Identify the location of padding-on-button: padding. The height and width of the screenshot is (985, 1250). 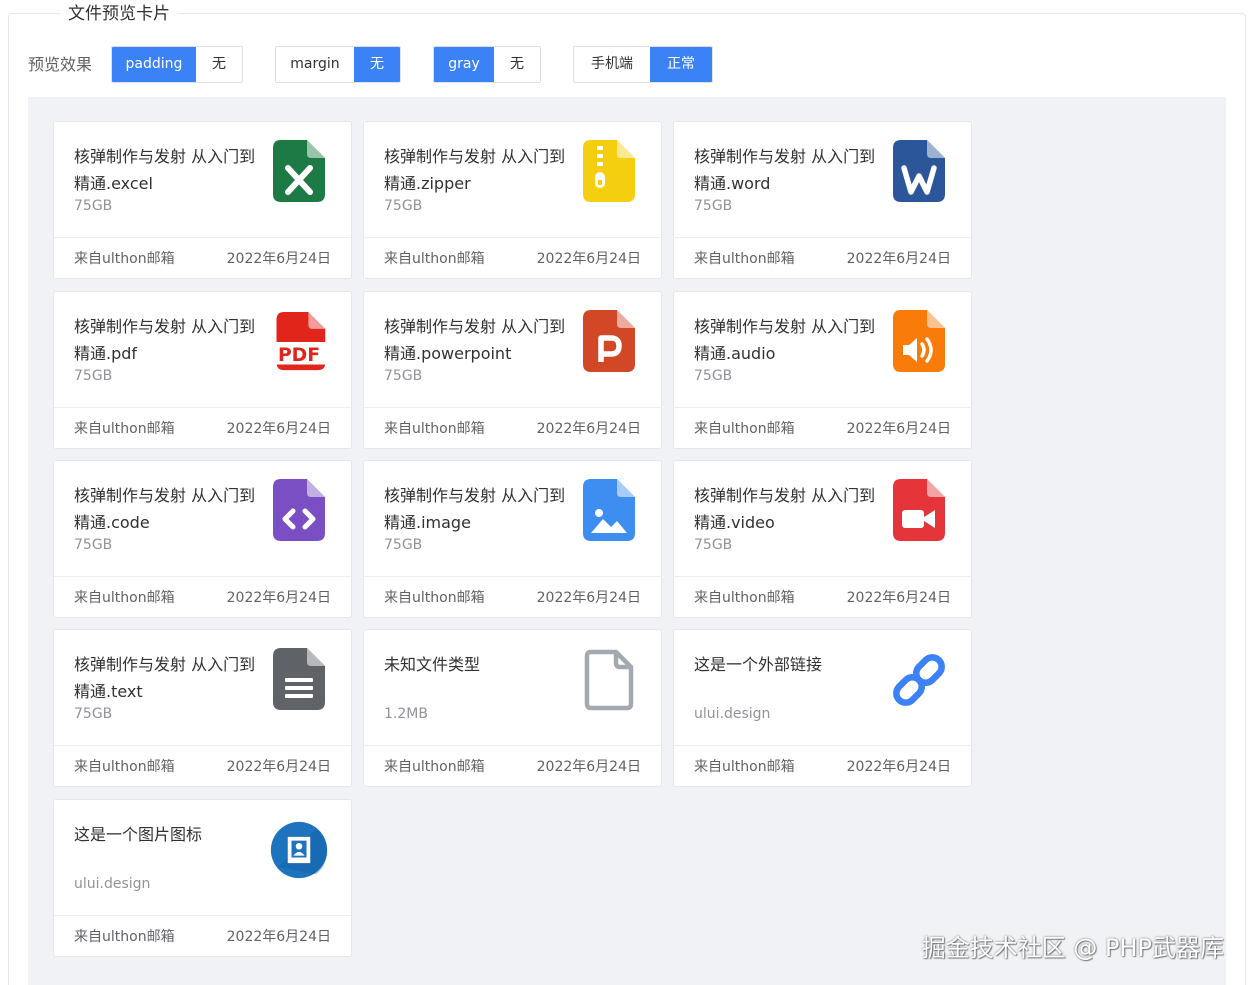
(154, 64).